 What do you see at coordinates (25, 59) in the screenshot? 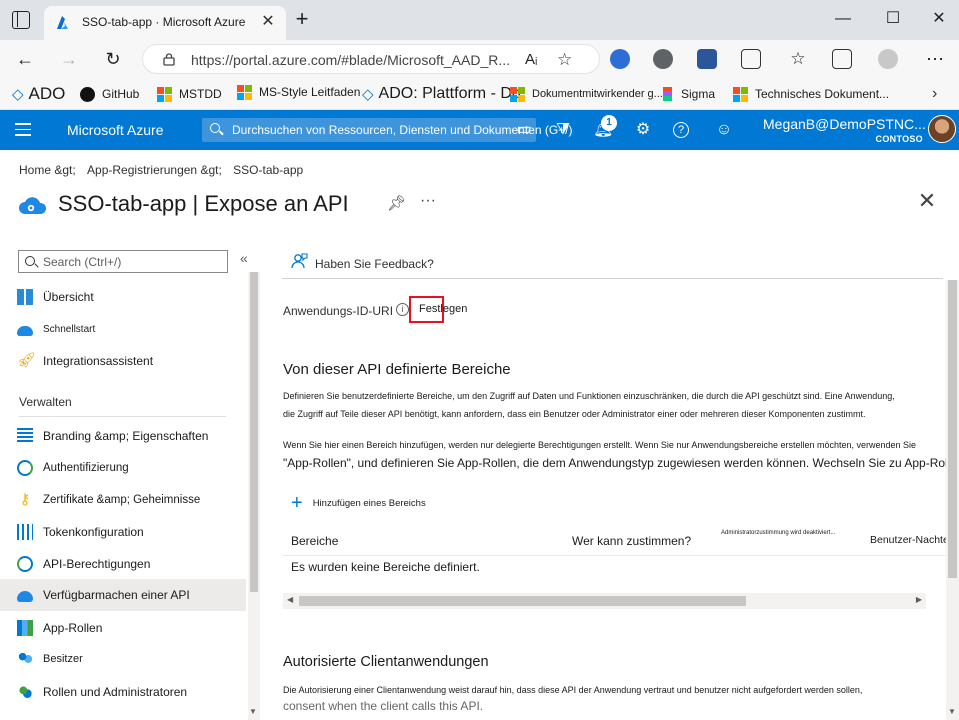
I see `back-arrow-icon: ←` at bounding box center [25, 59].